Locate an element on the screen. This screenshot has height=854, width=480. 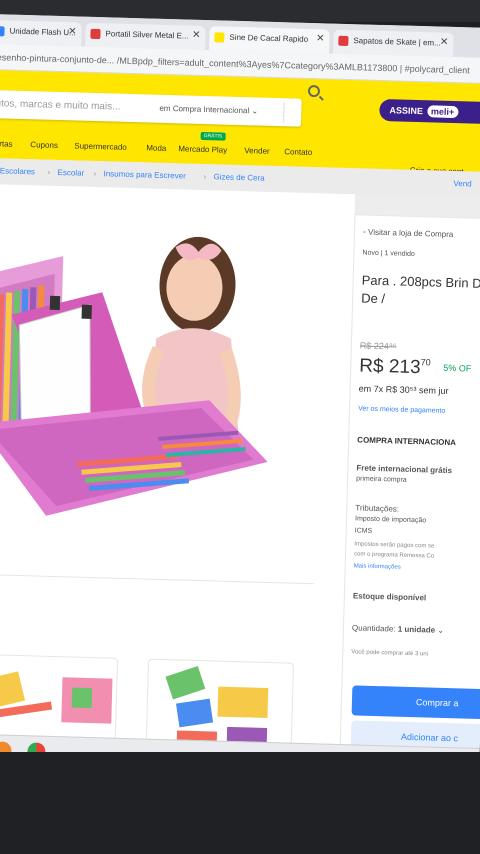
vender-link: Vend is located at coordinates (462, 184).